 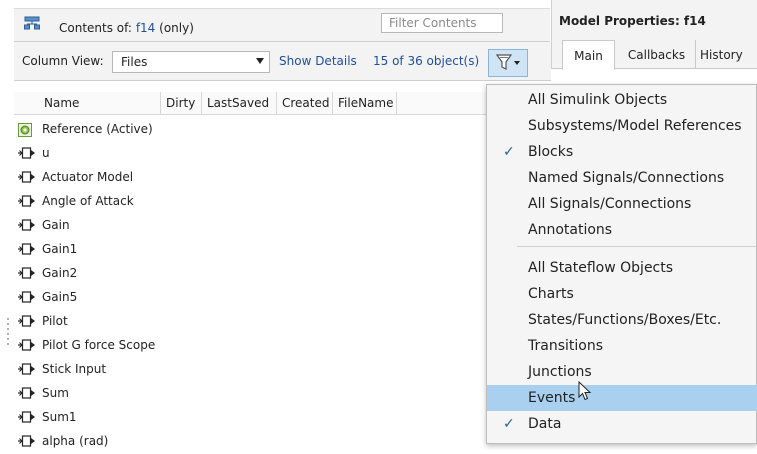 What do you see at coordinates (588, 55) in the screenshot?
I see `tab-main: Main` at bounding box center [588, 55].